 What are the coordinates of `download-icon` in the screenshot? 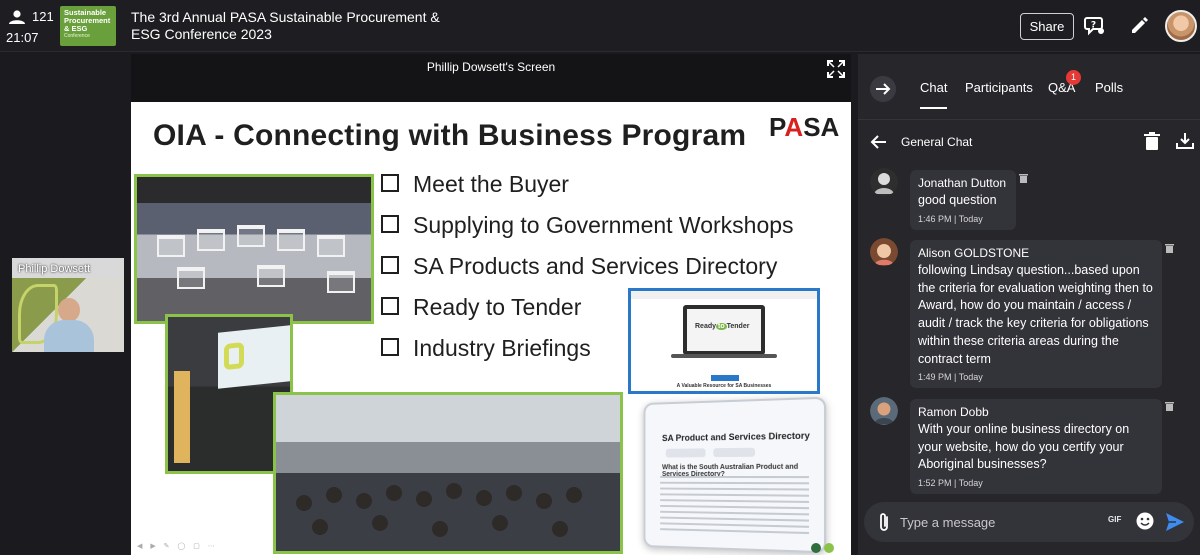 It's located at (1185, 141).